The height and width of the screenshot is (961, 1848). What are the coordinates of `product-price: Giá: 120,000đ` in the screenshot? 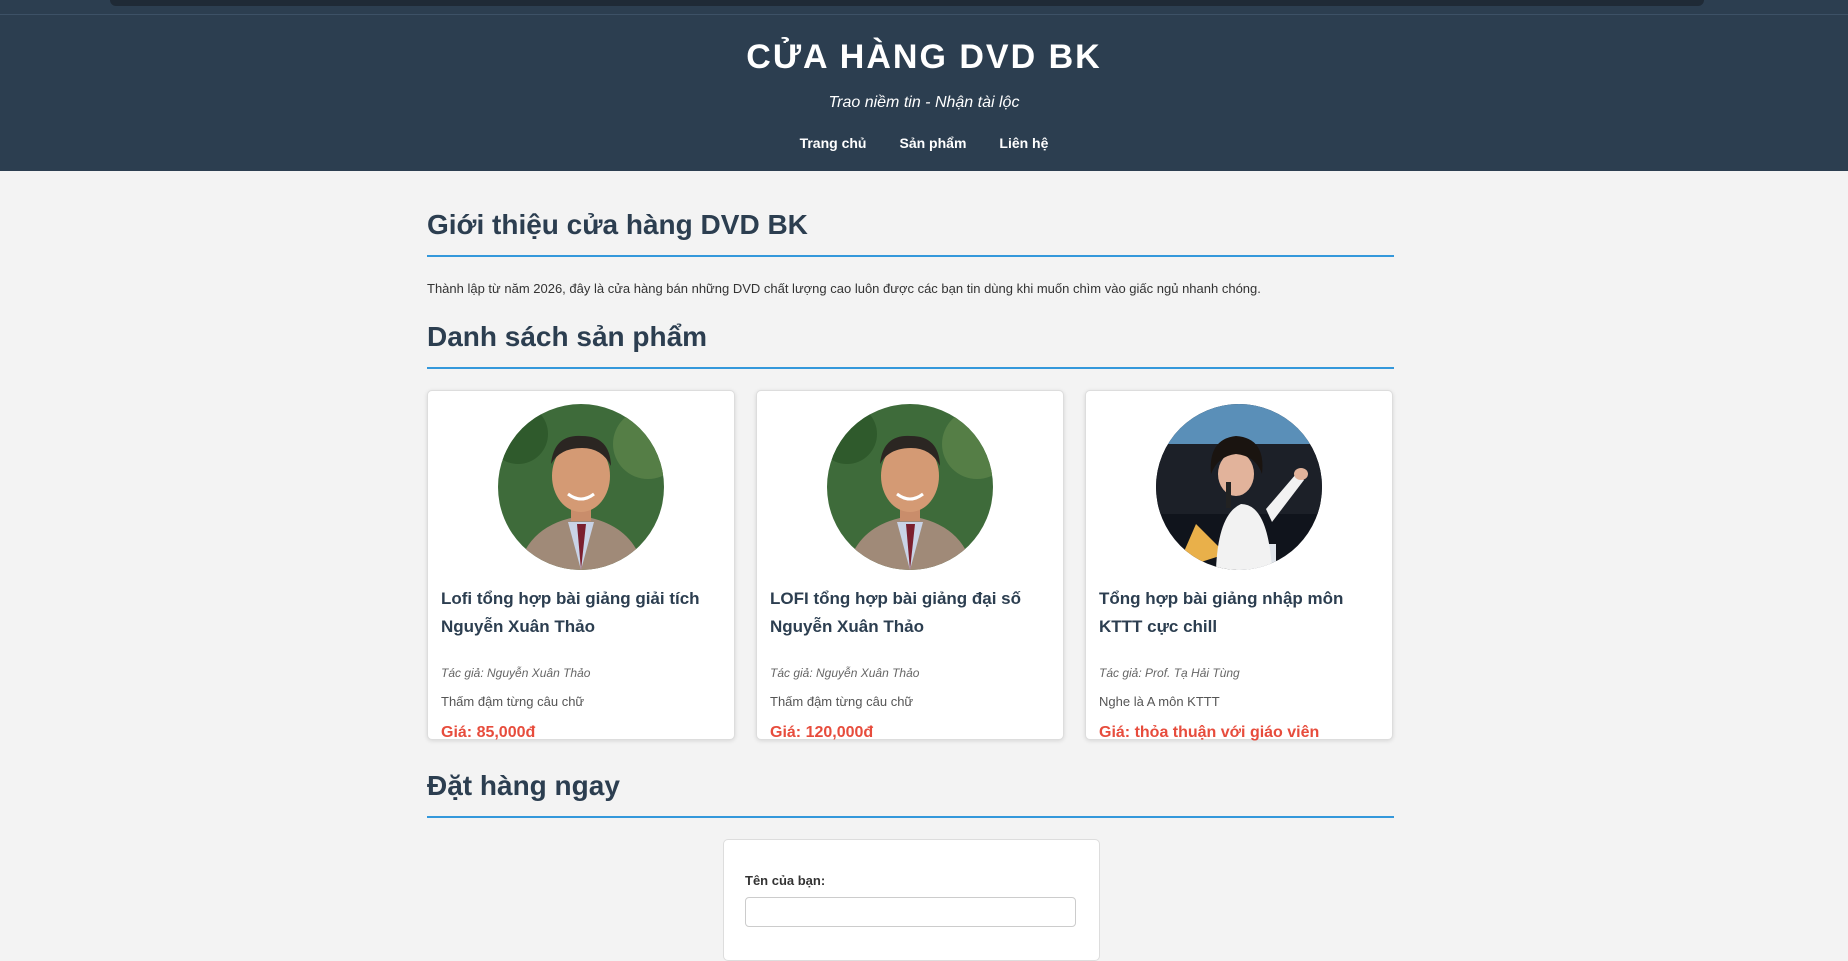 It's located at (822, 732).